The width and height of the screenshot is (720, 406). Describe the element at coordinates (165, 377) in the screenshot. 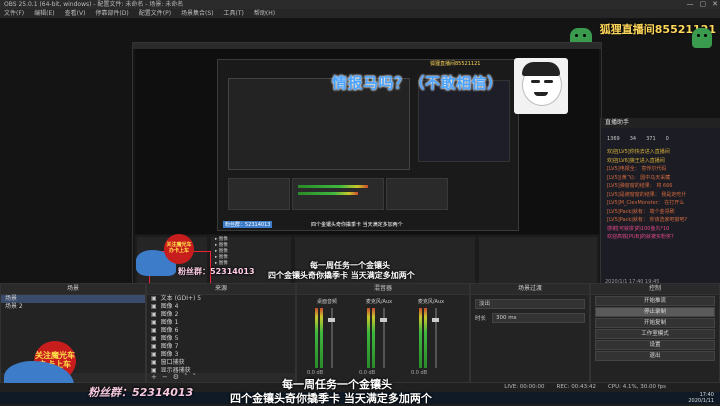

I see `remove-icon: −` at that location.